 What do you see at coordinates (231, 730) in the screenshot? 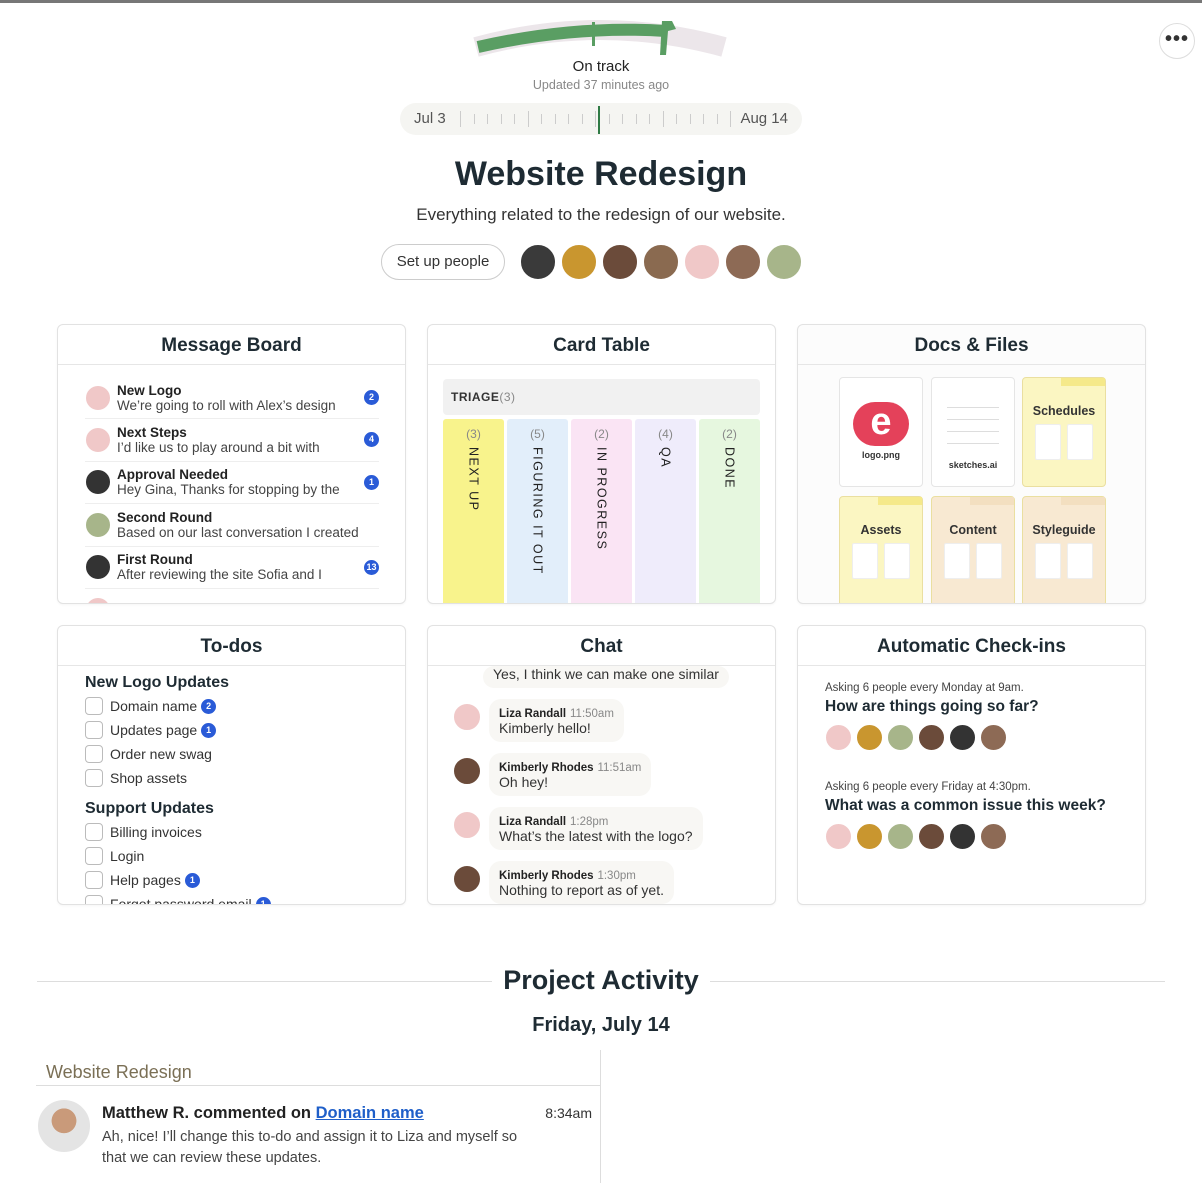
I see `todo-item: Updates page 1` at bounding box center [231, 730].